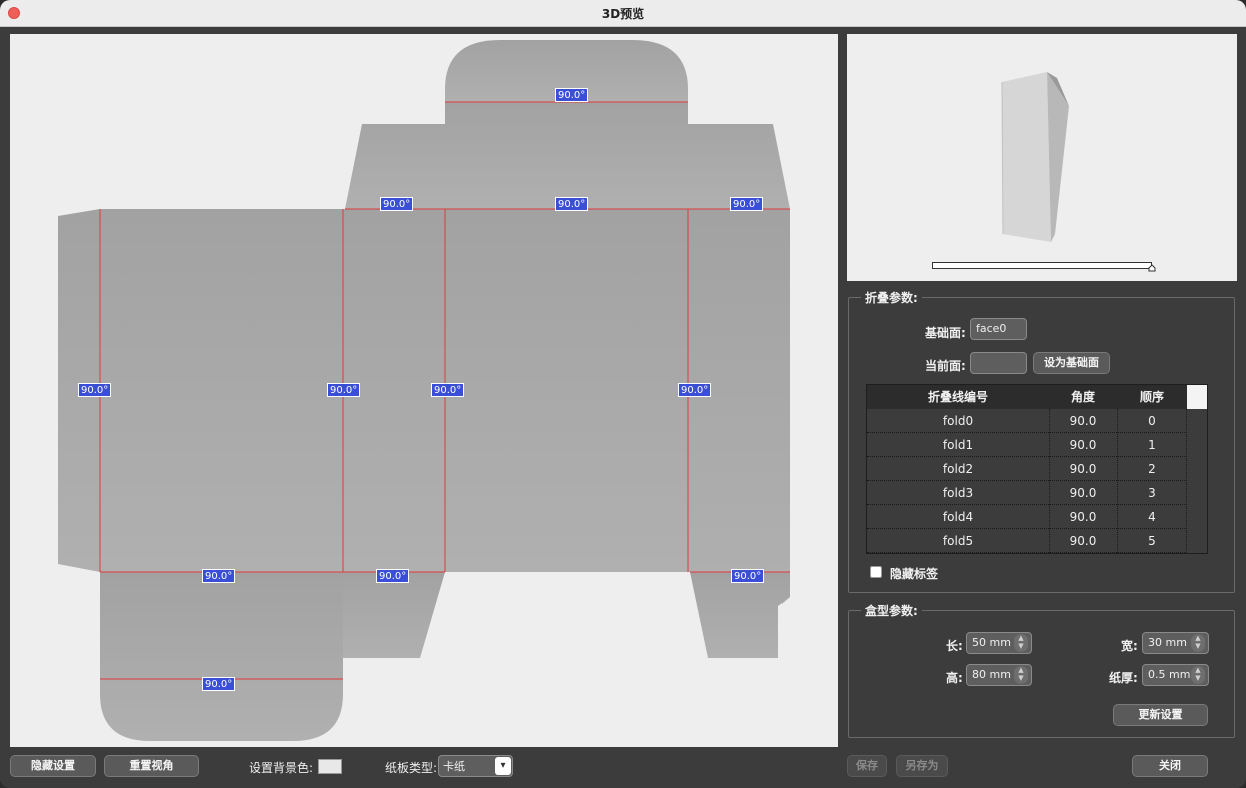 The image size is (1246, 788). What do you see at coordinates (991, 642) in the screenshot?
I see `length-value: 50 mm` at bounding box center [991, 642].